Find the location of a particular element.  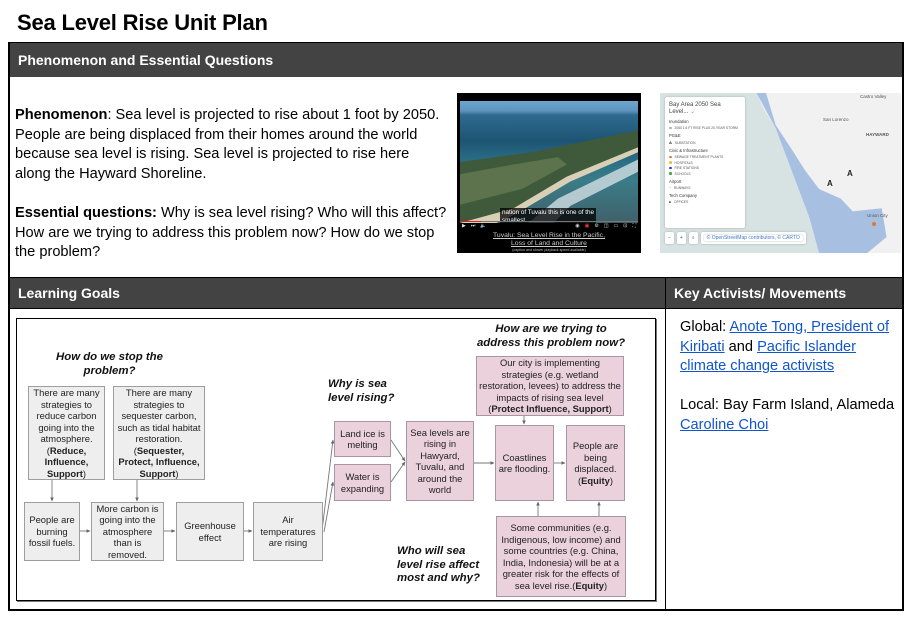

question-why-rising: Why is sea level rising? is located at coordinates (361, 391).